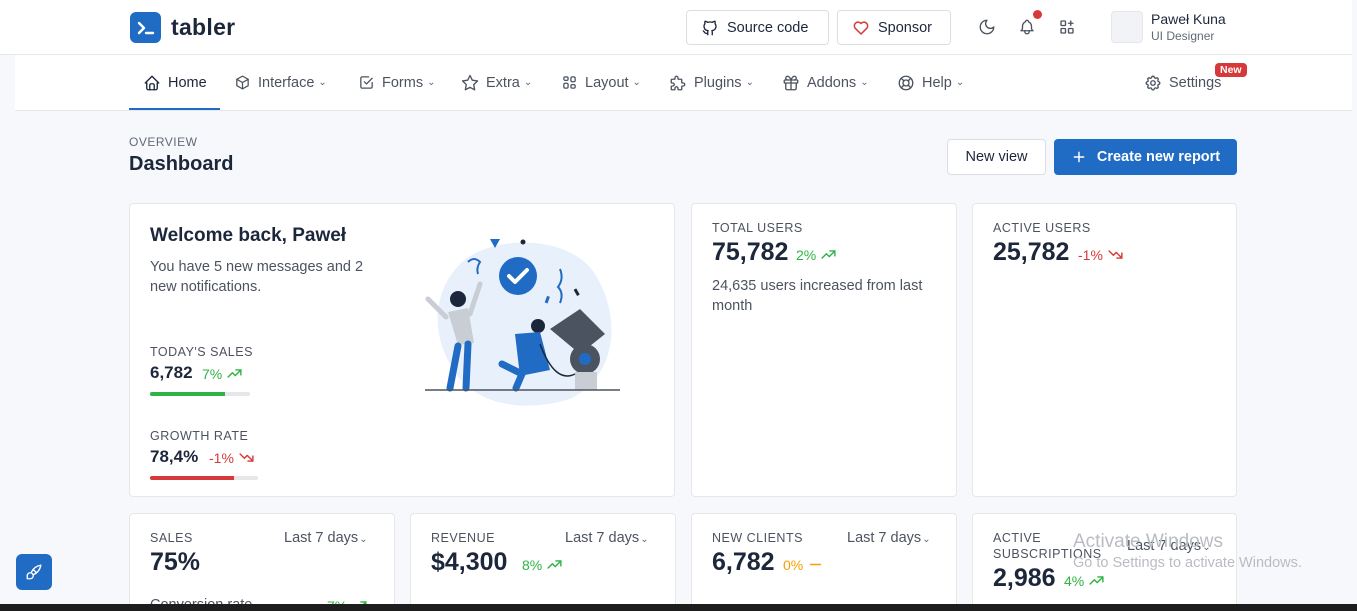 The width and height of the screenshot is (1357, 611). Describe the element at coordinates (181, 164) in the screenshot. I see `page-title: Dashboard` at that location.